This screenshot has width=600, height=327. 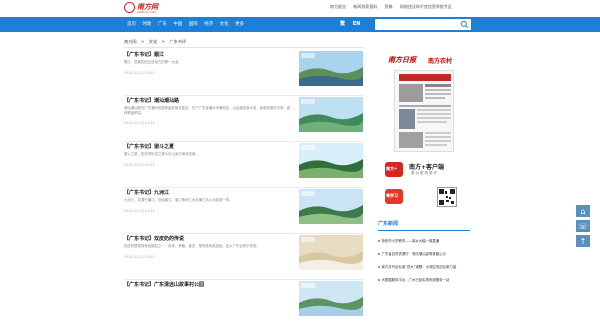 What do you see at coordinates (178, 200) in the screenshot?
I see `article-summary: 九洲江，发源于廉江，流经廉江、湛江等地江水在廉江流入北部湾一带。` at bounding box center [178, 200].